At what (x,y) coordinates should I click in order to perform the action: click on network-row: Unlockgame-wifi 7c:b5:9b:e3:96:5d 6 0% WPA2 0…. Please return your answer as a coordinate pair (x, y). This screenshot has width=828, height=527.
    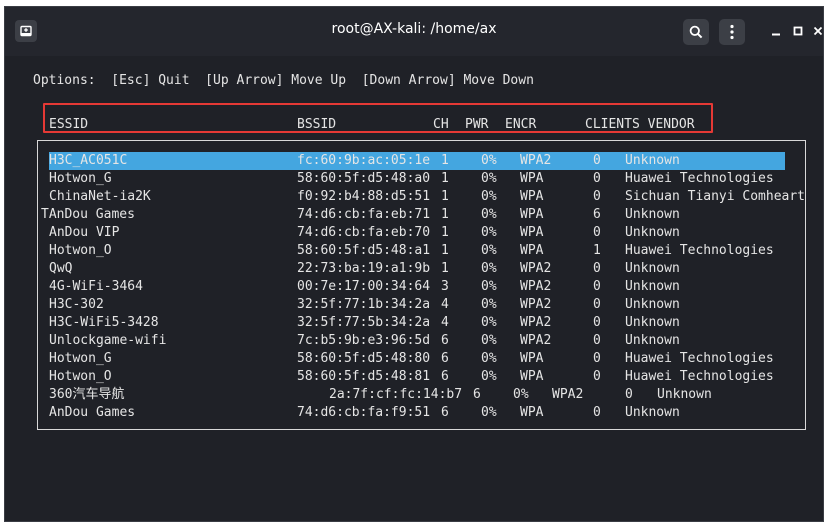
    Looking at the image, I should click on (414, 341).